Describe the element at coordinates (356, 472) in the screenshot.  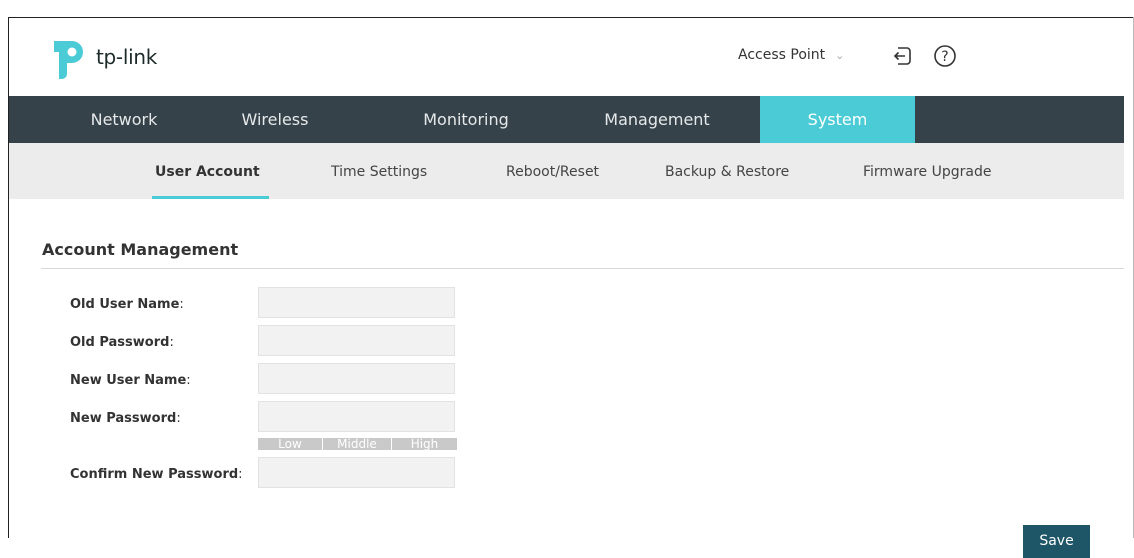
I see `confirm-new-password-field` at that location.